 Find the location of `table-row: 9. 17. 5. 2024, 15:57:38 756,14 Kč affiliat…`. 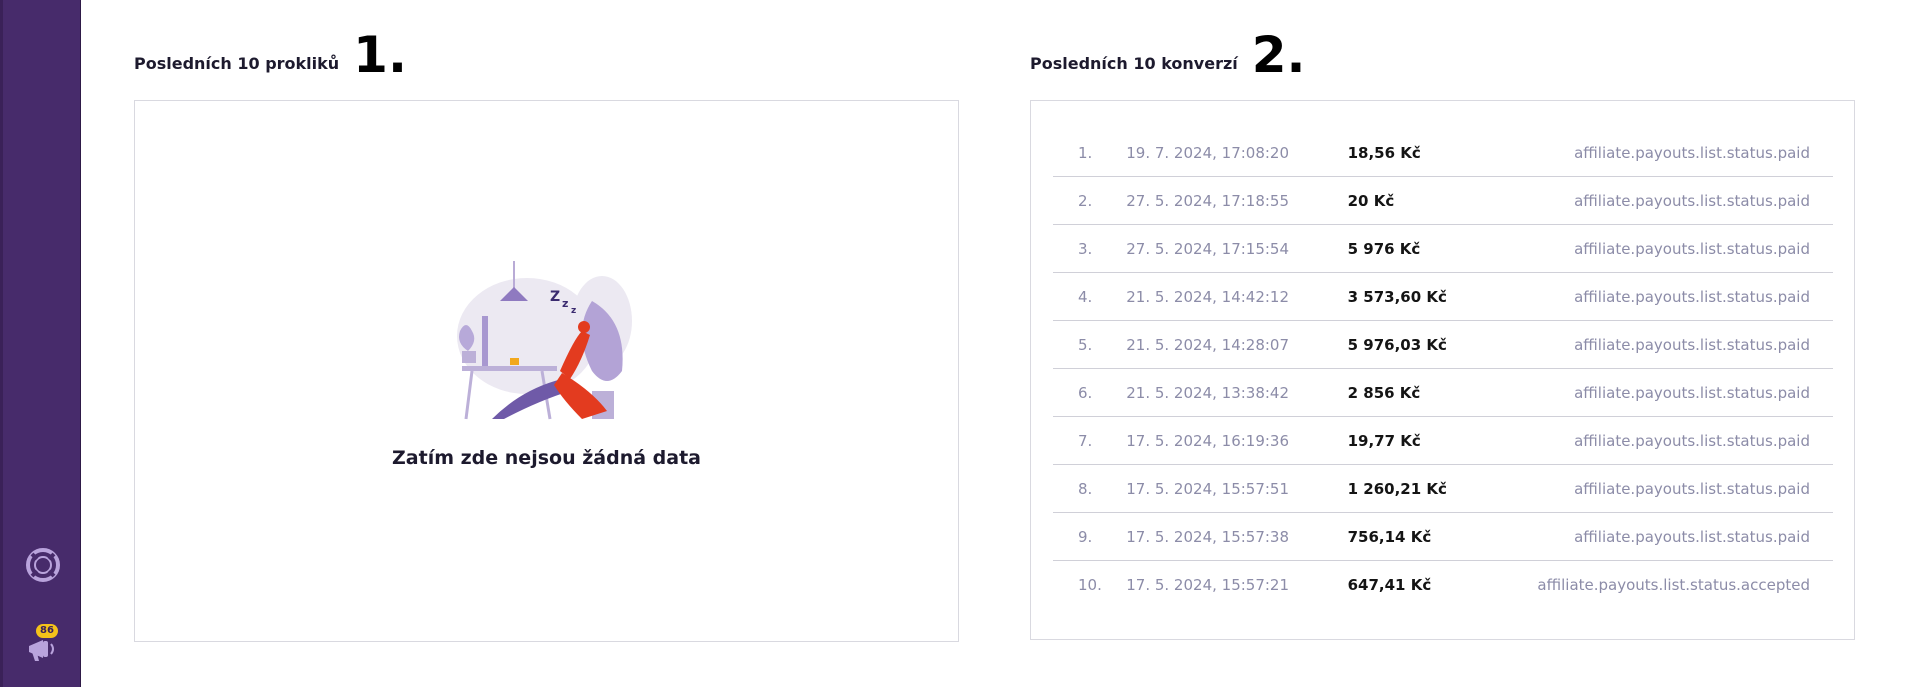

table-row: 9. 17. 5. 2024, 15:57:38 756,14 Kč affiliat… is located at coordinates (1443, 536).